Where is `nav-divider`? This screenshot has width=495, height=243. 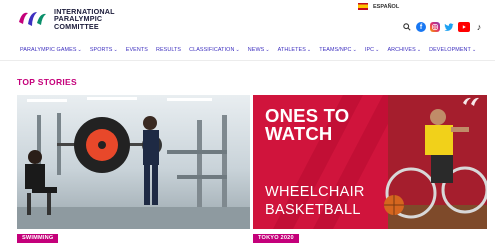 nav-divider is located at coordinates (247, 60).